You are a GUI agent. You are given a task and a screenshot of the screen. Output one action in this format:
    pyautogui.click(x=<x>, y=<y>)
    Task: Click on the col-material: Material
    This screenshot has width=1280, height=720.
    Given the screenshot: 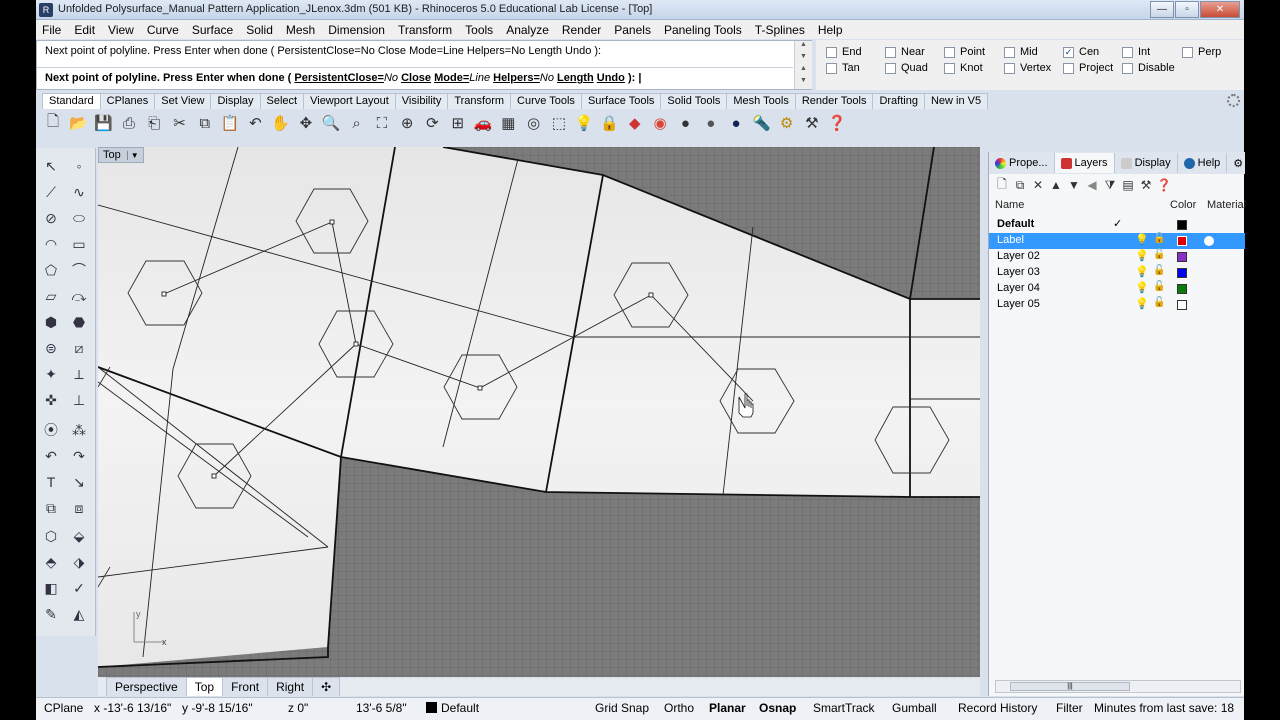 What is the action you would take?
    pyautogui.click(x=1226, y=205)
    